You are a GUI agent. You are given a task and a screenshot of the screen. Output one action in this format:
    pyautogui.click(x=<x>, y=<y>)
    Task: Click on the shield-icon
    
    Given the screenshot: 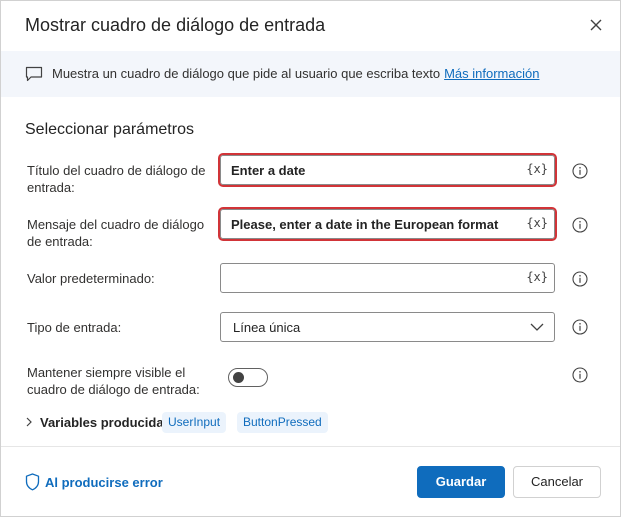 What is the action you would take?
    pyautogui.click(x=32, y=482)
    